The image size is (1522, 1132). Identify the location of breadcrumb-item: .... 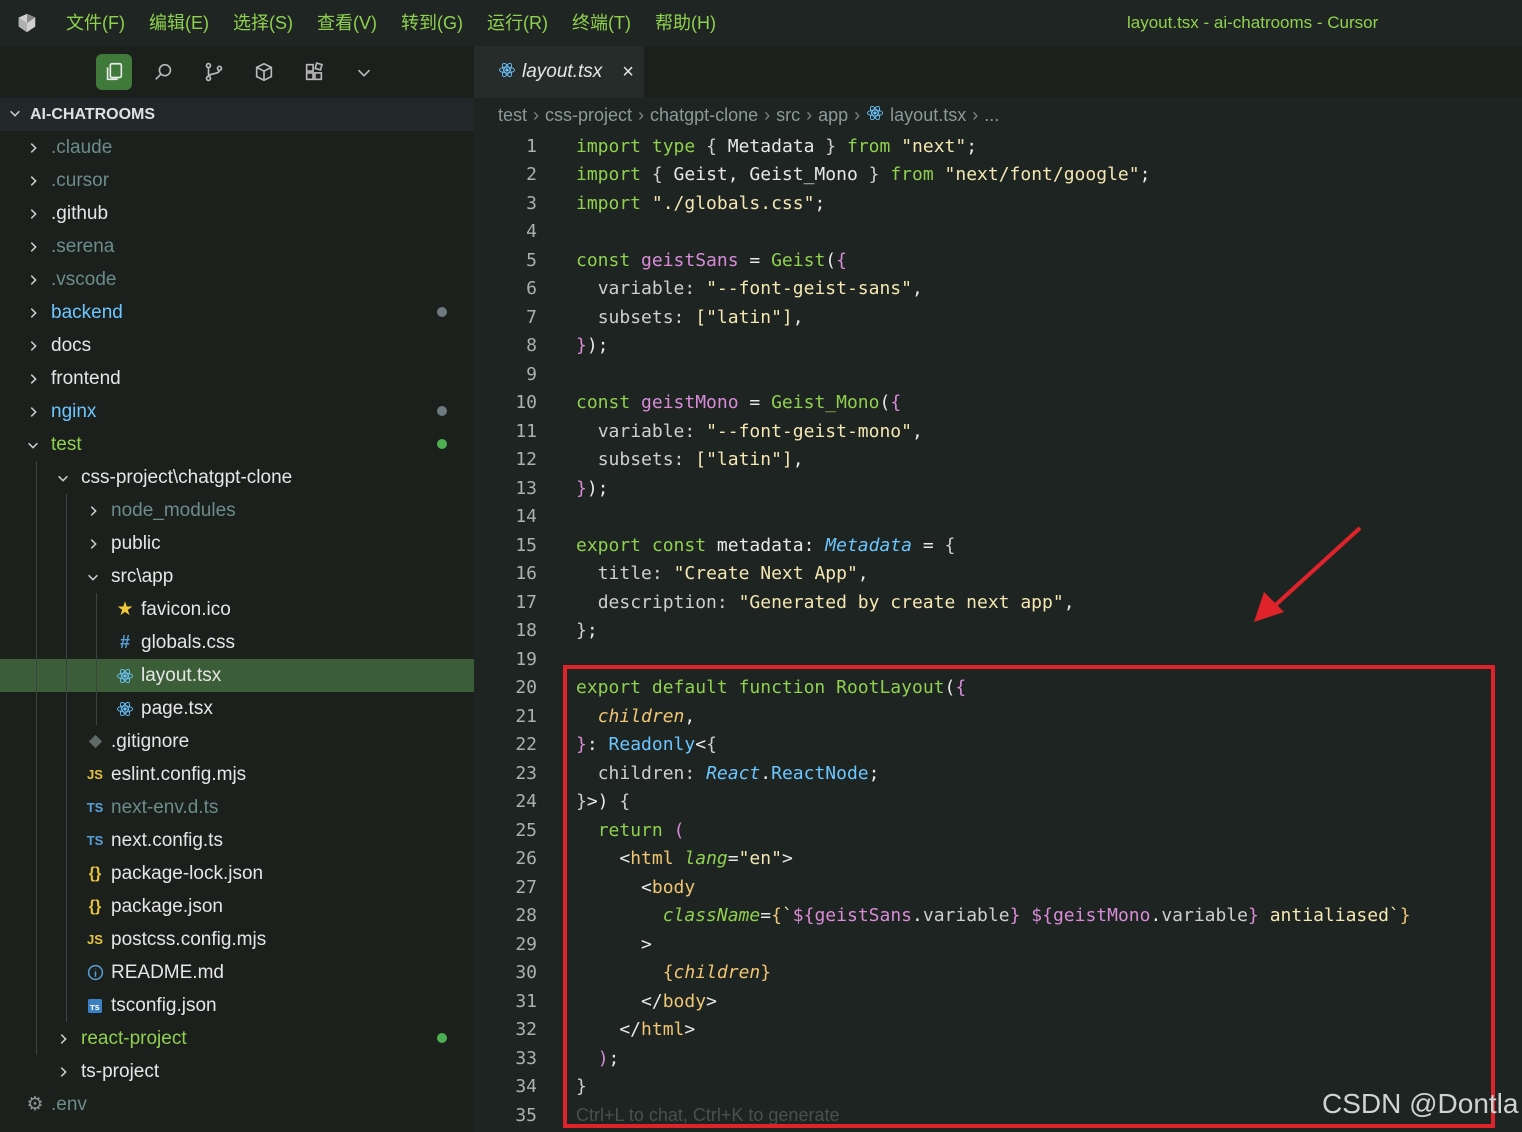
(991, 115).